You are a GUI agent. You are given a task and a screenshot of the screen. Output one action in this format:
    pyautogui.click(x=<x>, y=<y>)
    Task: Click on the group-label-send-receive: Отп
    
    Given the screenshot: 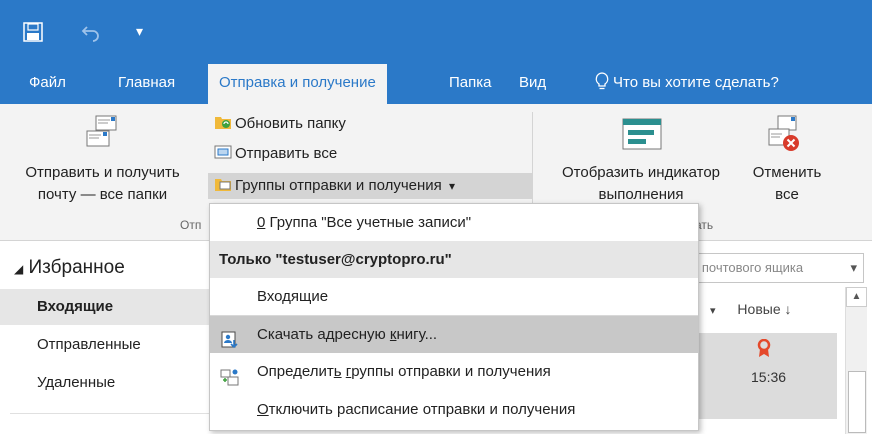 What is the action you would take?
    pyautogui.click(x=191, y=225)
    